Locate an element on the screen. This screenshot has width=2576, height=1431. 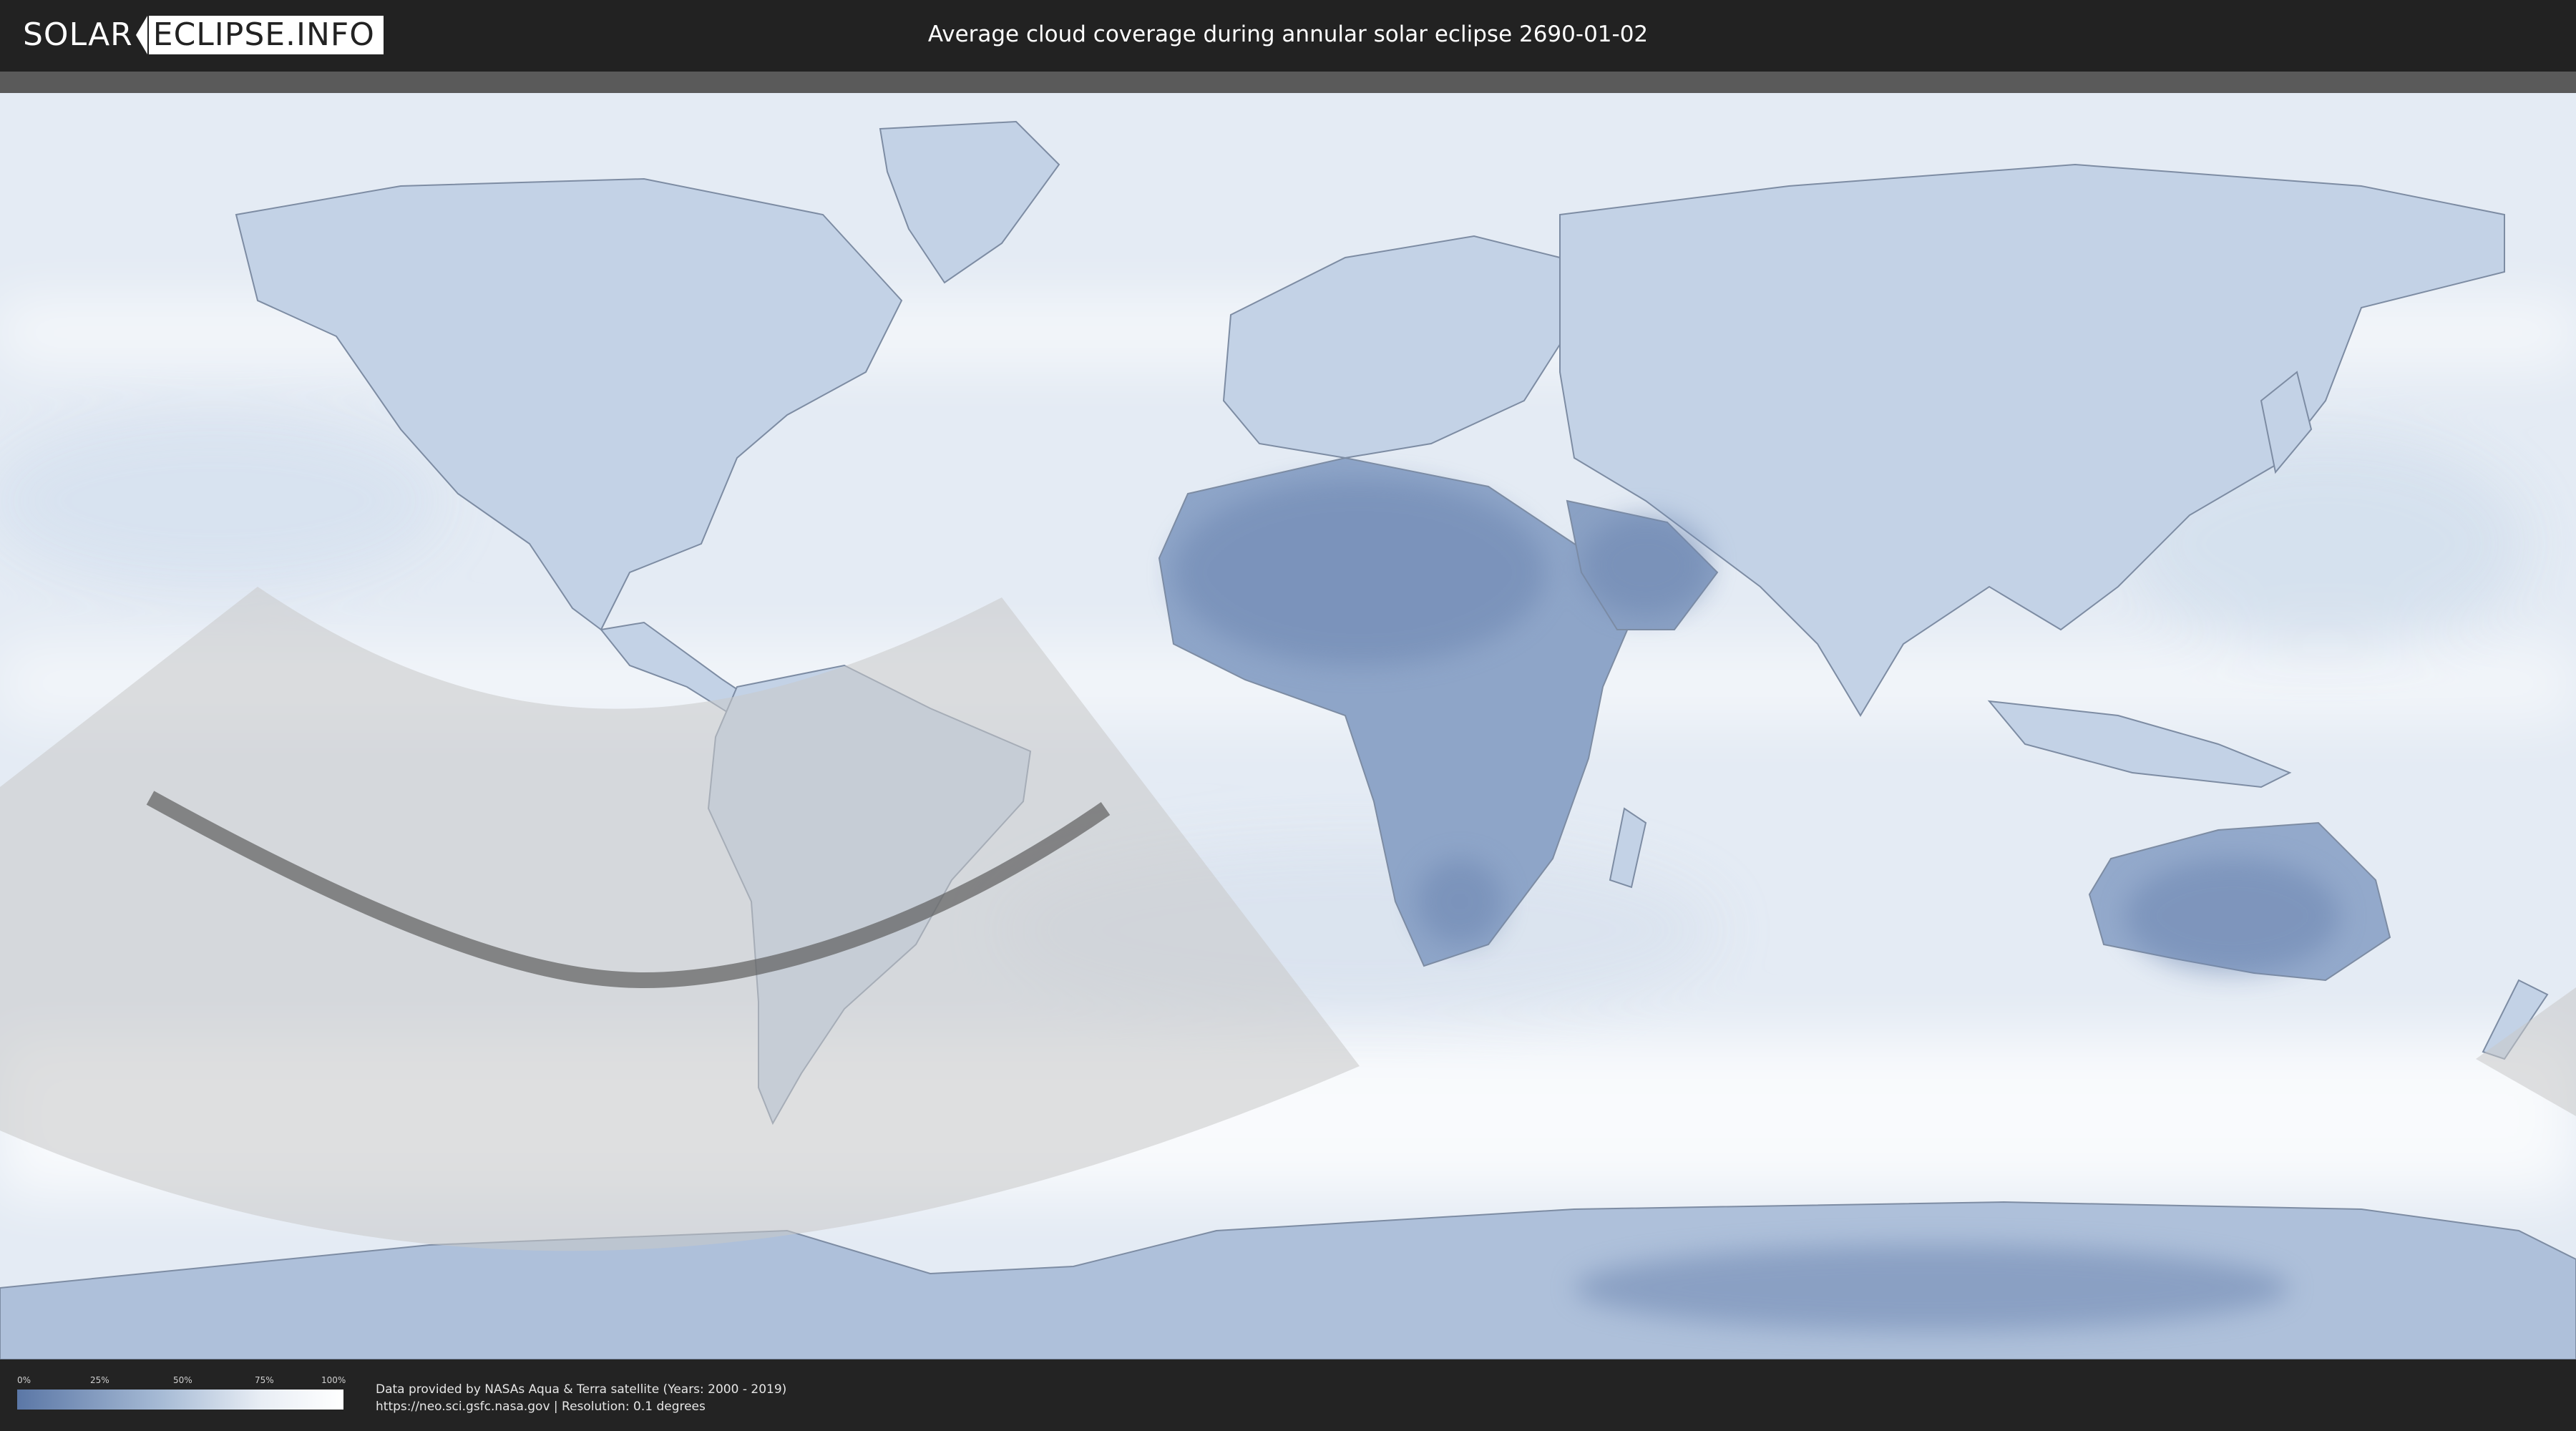
legend-tick-50: 50% is located at coordinates (182, 1380).